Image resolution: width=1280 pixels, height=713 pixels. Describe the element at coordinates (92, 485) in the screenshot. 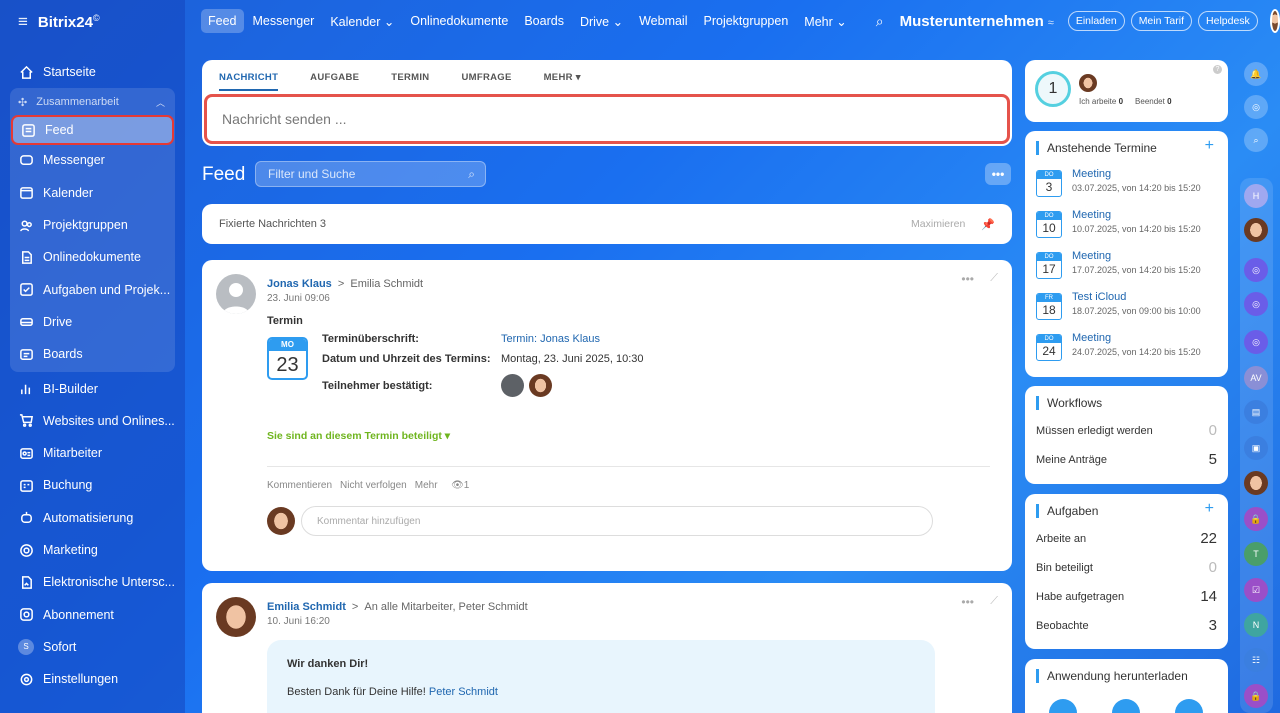

I see `sidebar-item-buchung: Buchung` at that location.